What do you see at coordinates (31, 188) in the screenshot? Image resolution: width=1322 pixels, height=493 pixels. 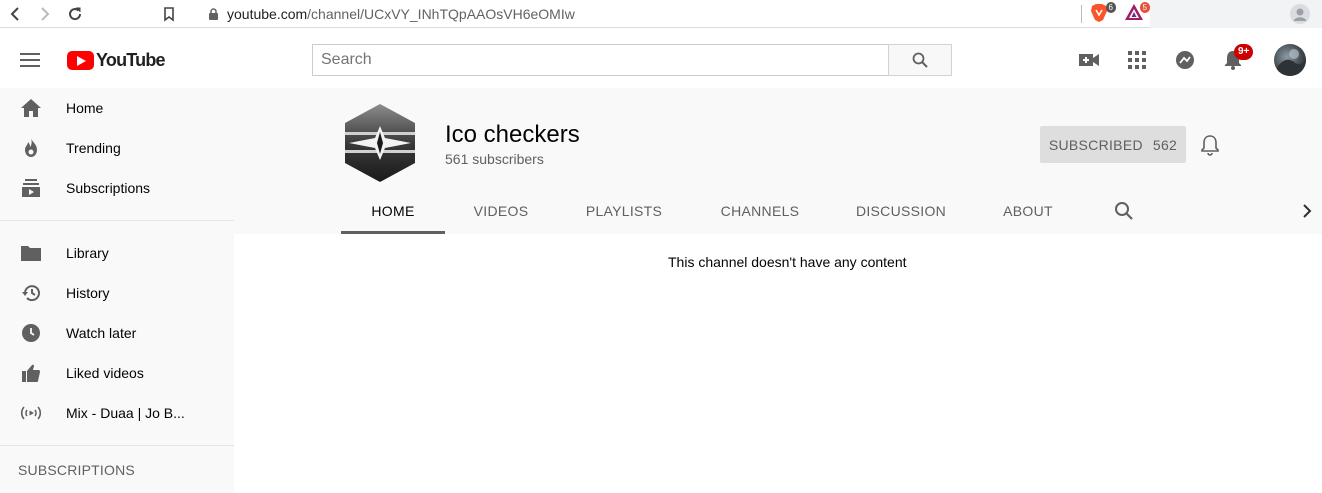 I see `subscriptions-icon` at bounding box center [31, 188].